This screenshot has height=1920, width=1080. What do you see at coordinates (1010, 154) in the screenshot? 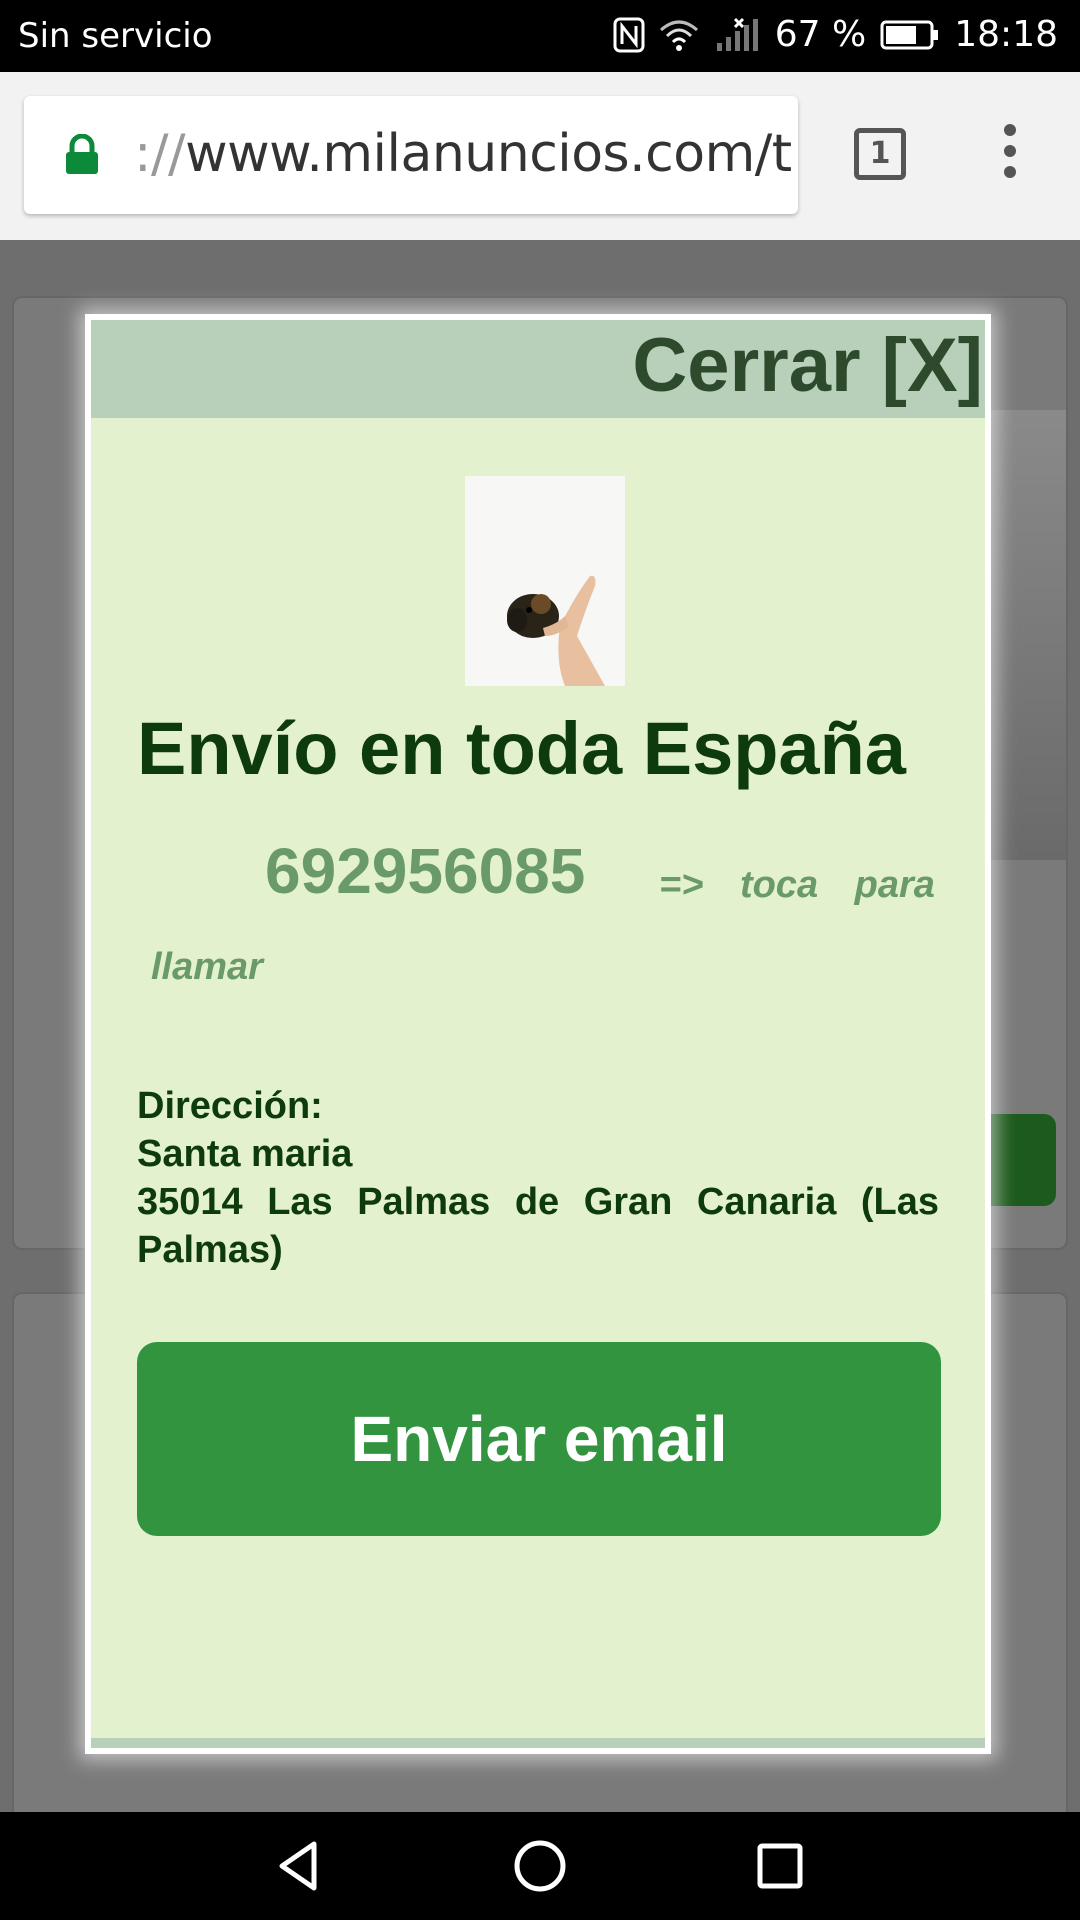
I see `overflow-menu-icon` at bounding box center [1010, 154].